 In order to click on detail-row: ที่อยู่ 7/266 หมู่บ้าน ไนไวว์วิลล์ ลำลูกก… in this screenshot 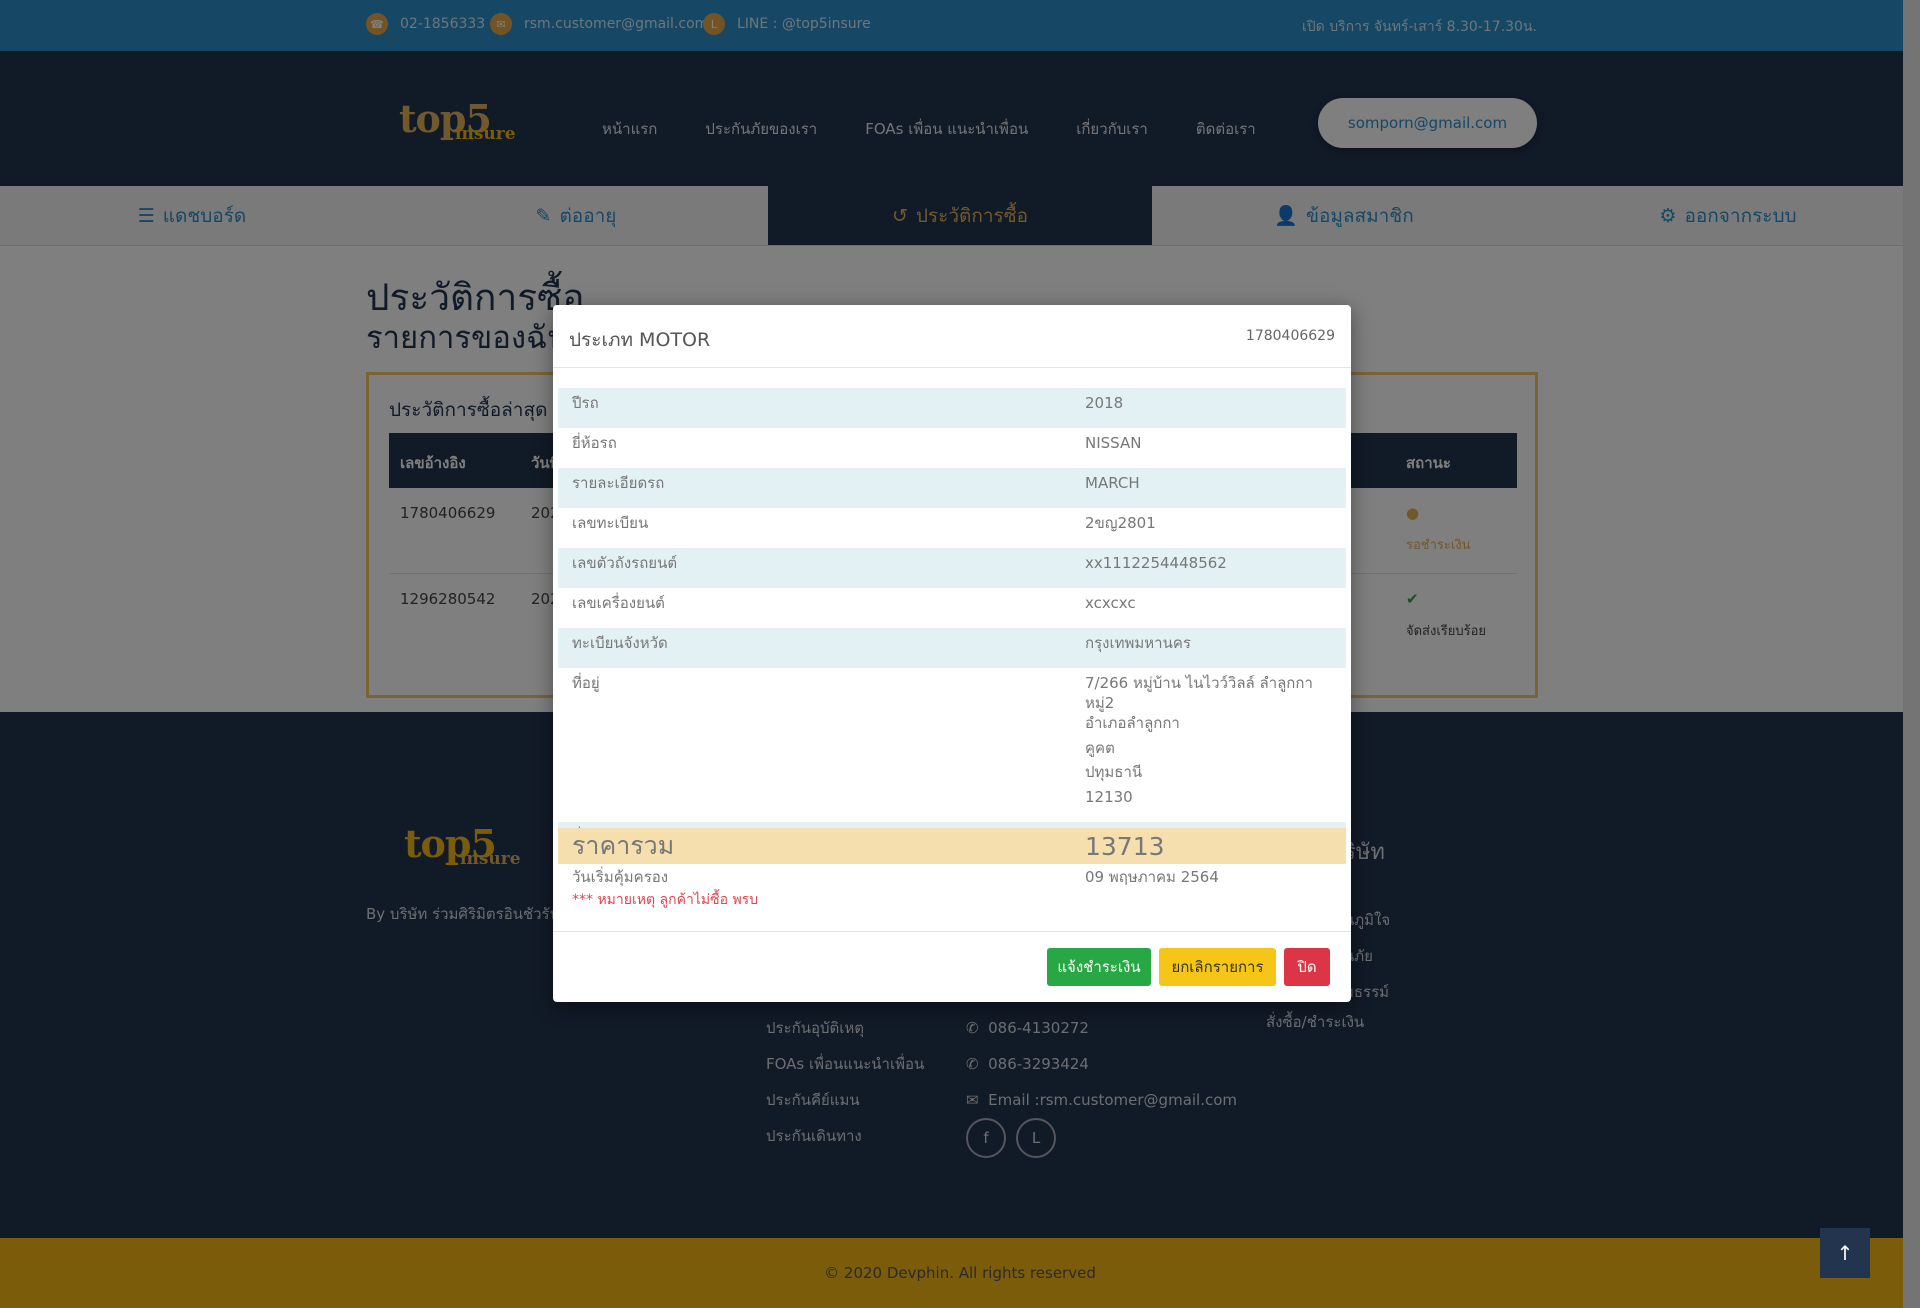, I will do `click(952, 745)`.